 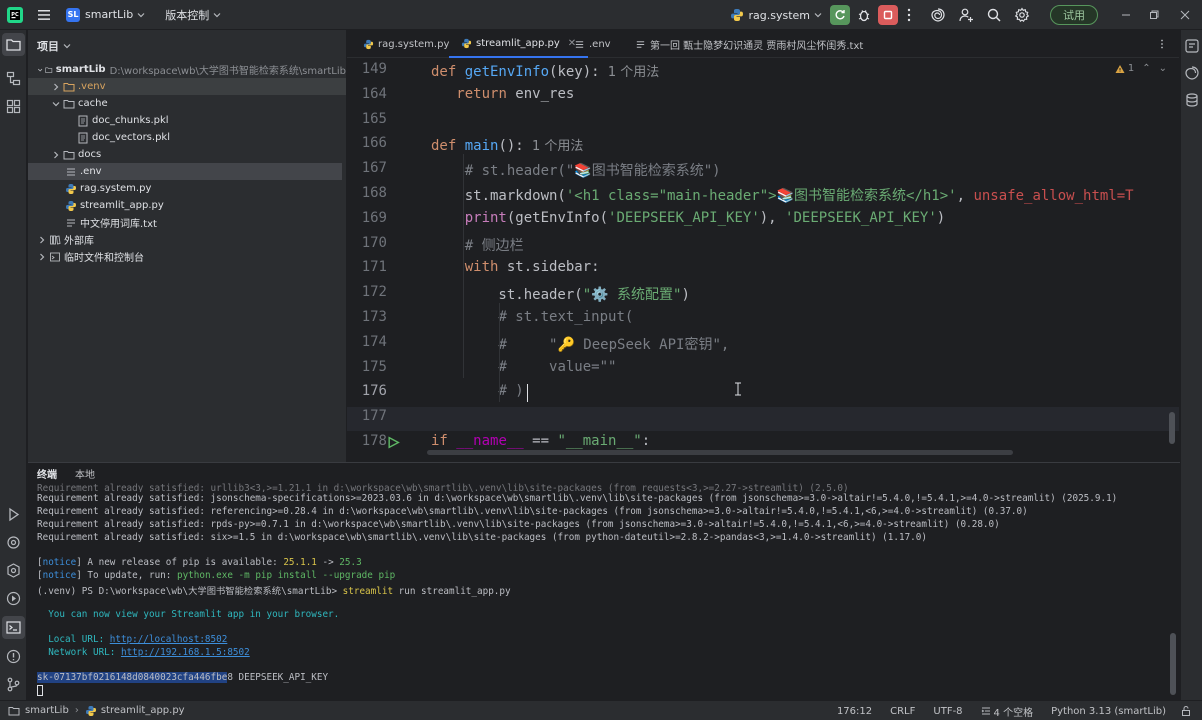 What do you see at coordinates (367, 416) in the screenshot?
I see `line-number: 177` at bounding box center [367, 416].